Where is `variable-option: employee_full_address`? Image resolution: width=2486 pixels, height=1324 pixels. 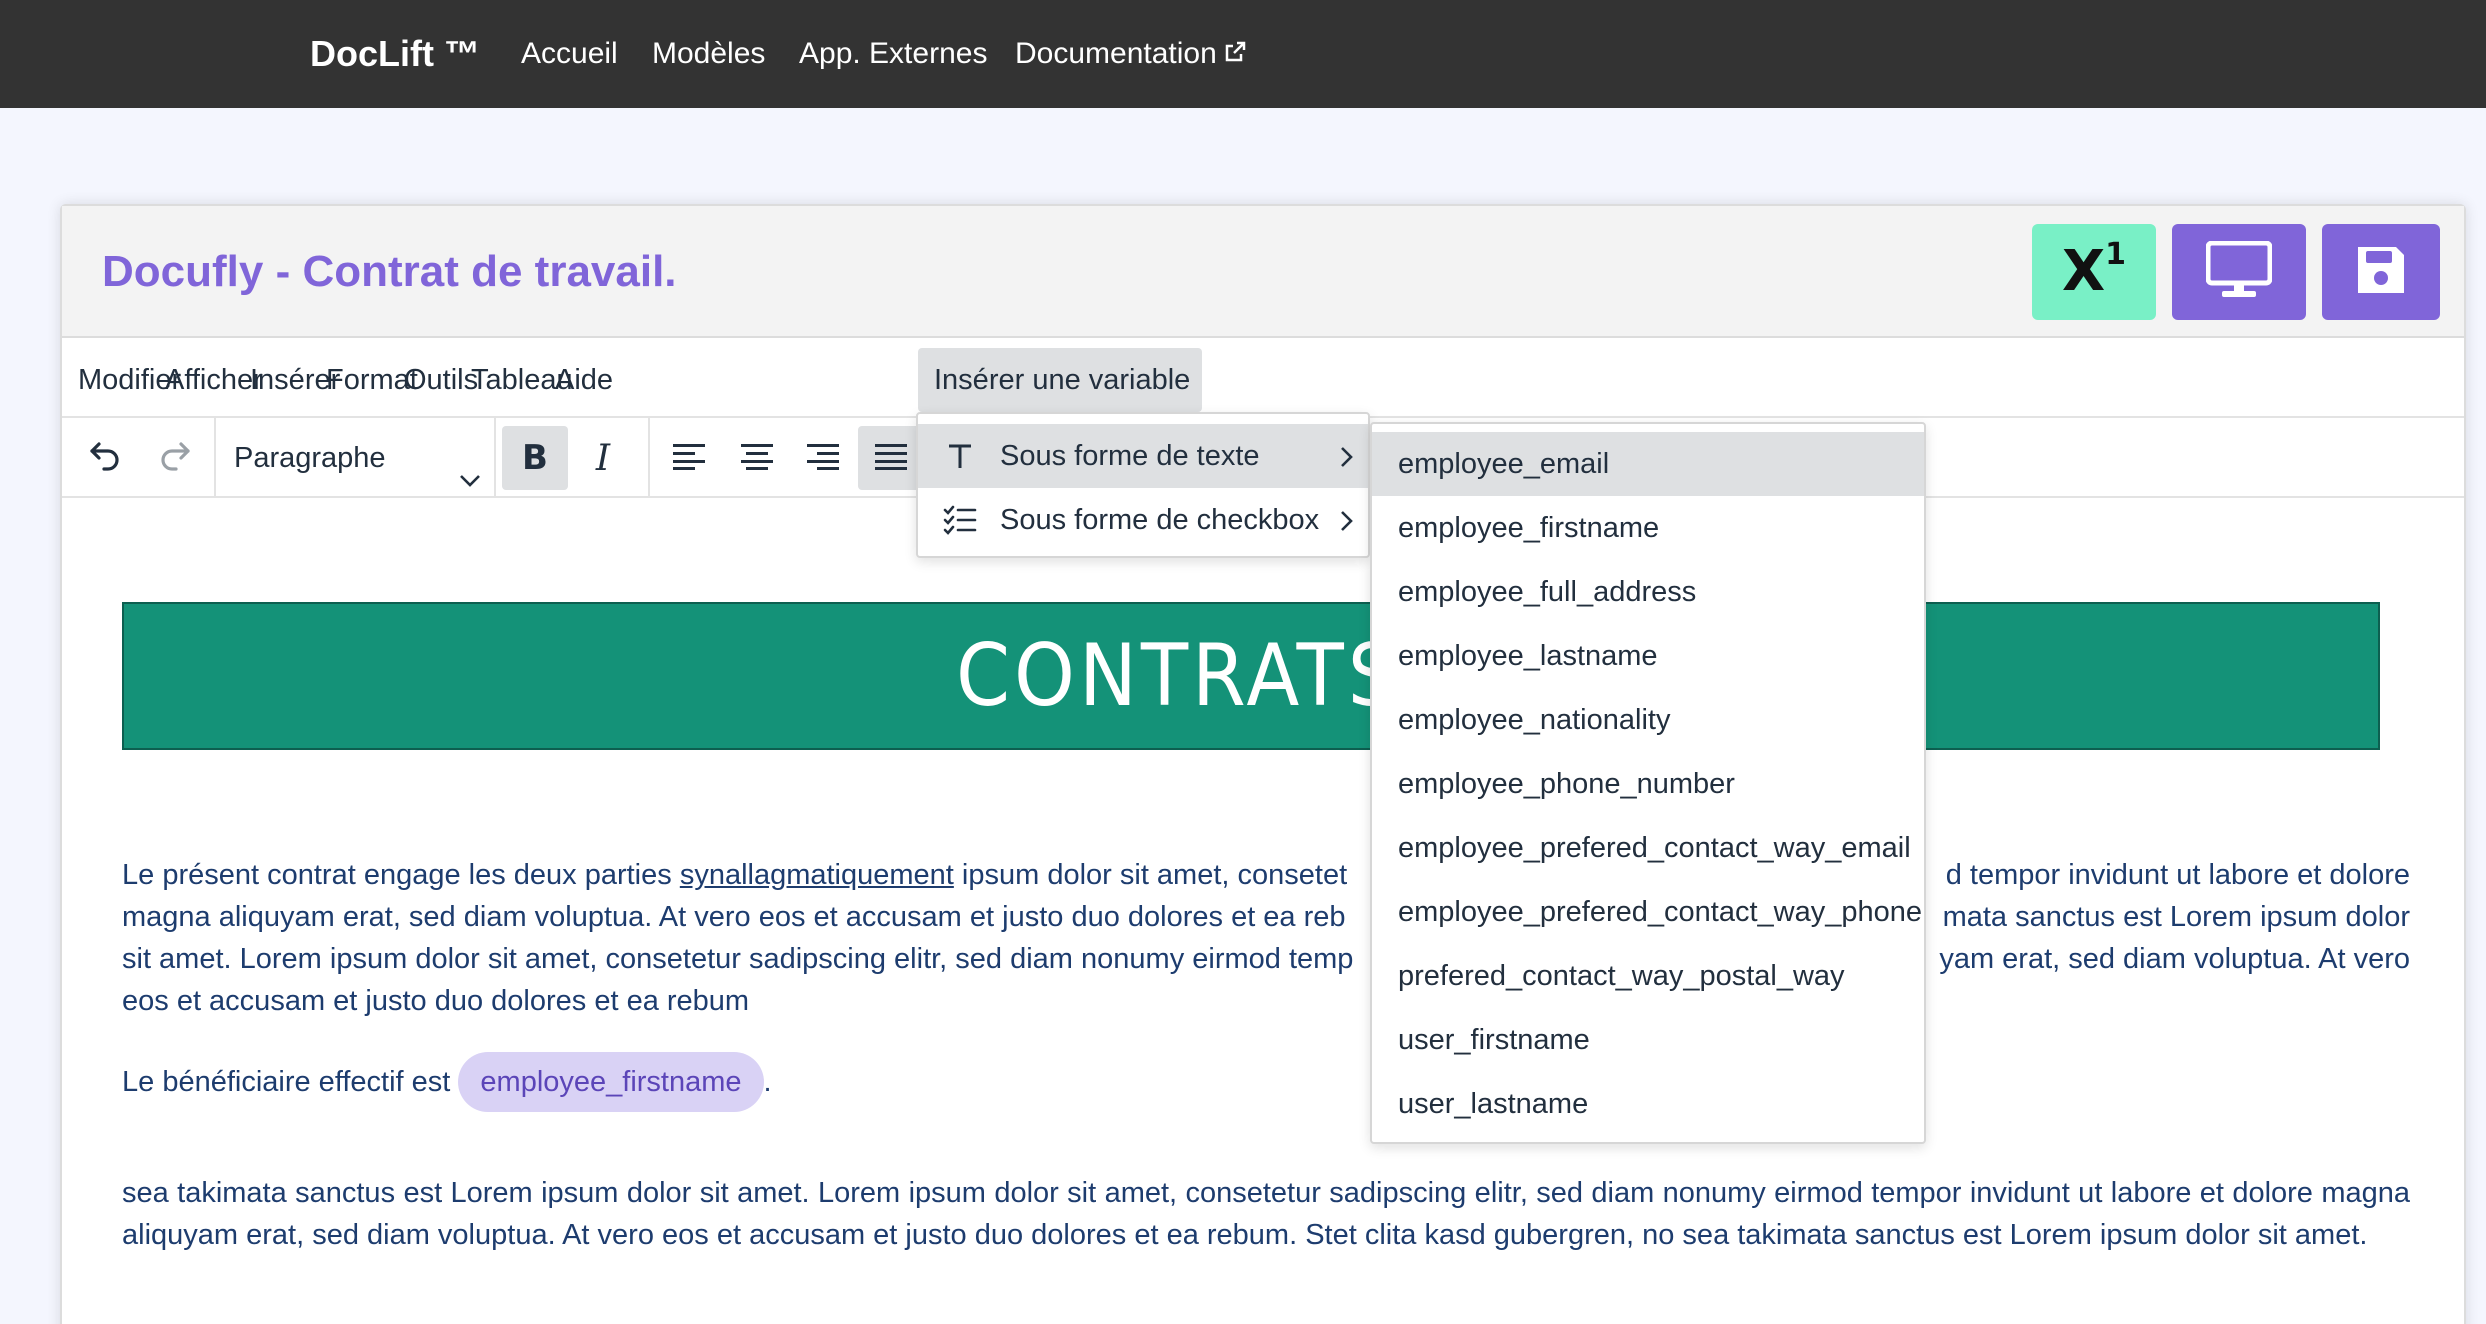 variable-option: employee_full_address is located at coordinates (1648, 592).